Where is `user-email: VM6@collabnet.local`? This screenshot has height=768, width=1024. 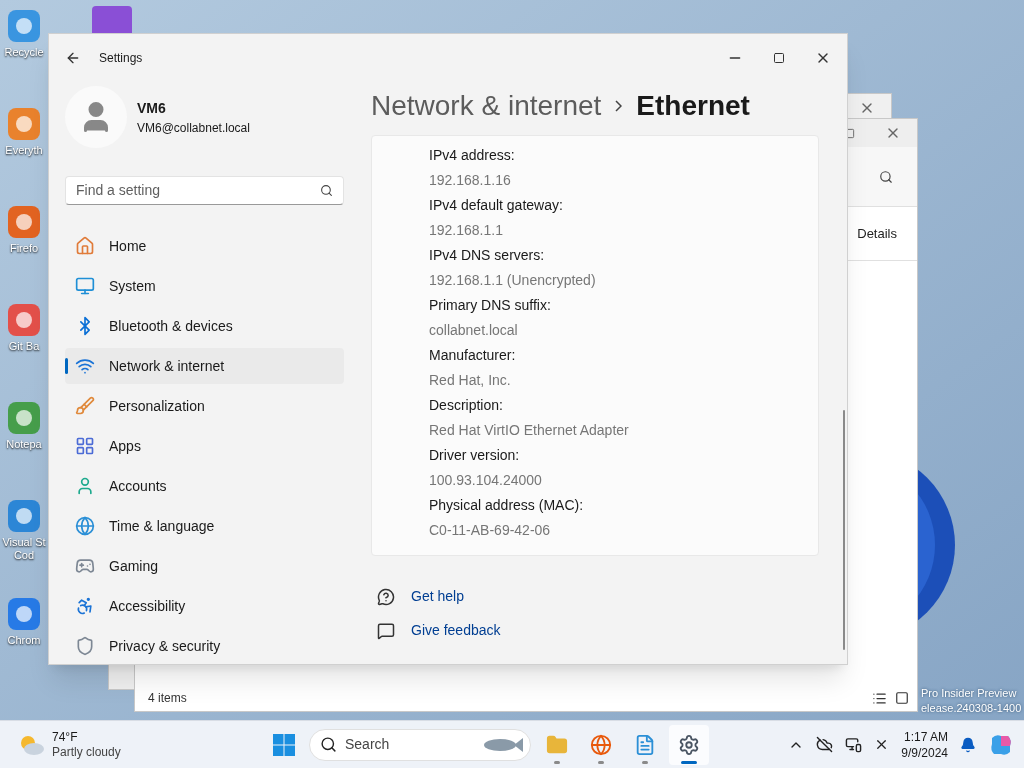 user-email: VM6@collabnet.local is located at coordinates (193, 128).